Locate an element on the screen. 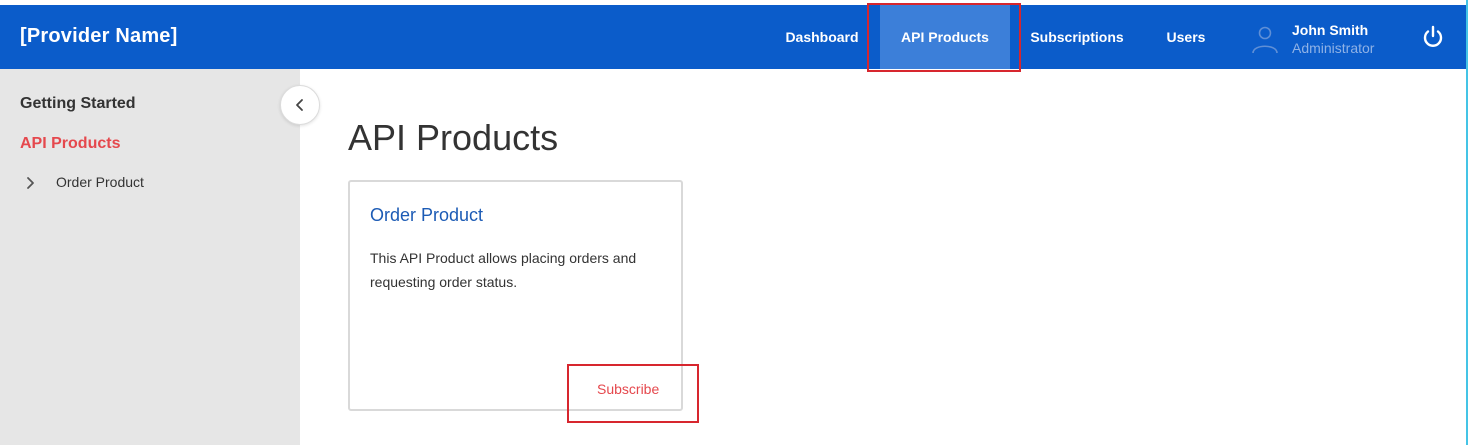 The image size is (1468, 445). sidebar-item-order-product: Order Product is located at coordinates (120, 183).